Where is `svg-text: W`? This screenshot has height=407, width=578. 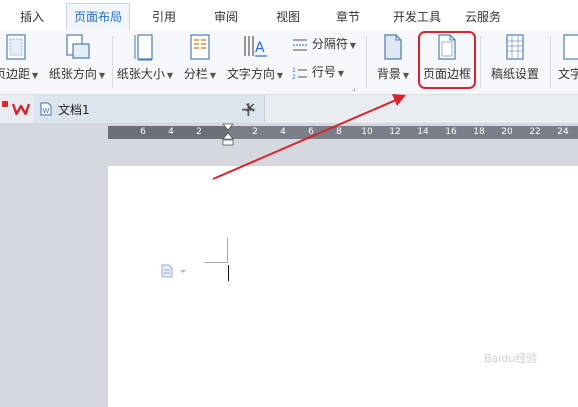
svg-text: W is located at coordinates (46, 111).